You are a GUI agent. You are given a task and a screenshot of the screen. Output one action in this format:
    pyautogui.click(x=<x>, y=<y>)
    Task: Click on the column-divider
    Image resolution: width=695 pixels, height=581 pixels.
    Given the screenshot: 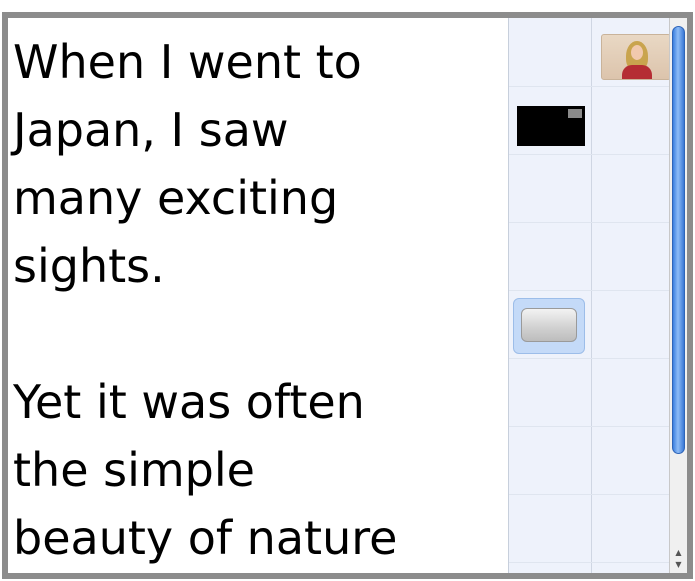 What is the action you would take?
    pyautogui.click(x=591, y=295)
    